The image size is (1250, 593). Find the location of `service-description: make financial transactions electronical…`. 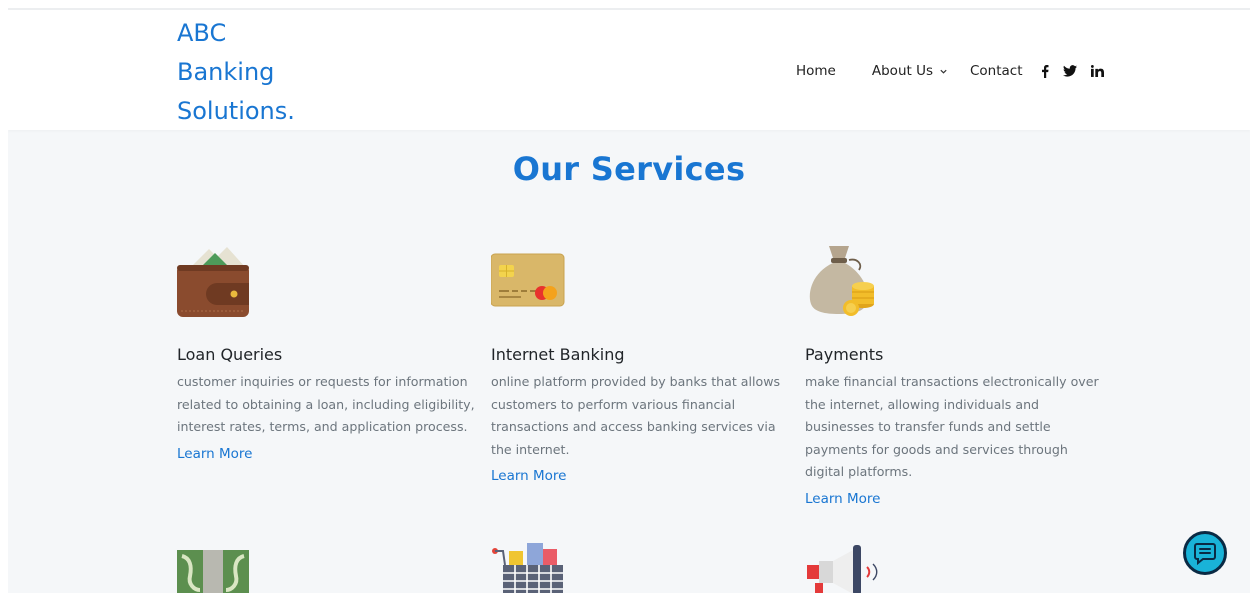

service-description: make financial transactions electronical… is located at coordinates (952, 426).